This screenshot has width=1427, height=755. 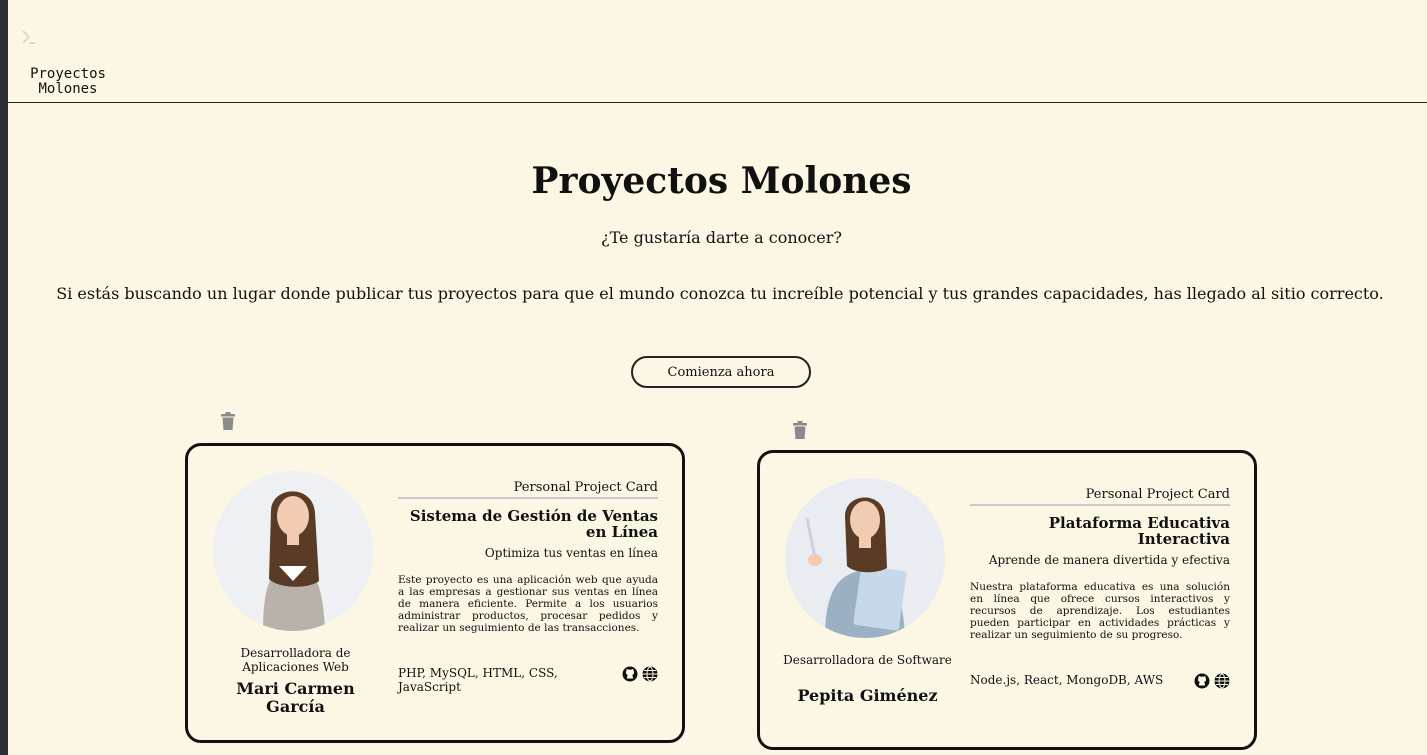 I want to click on author-name: Mari Carmen García, so click(x=295, y=697).